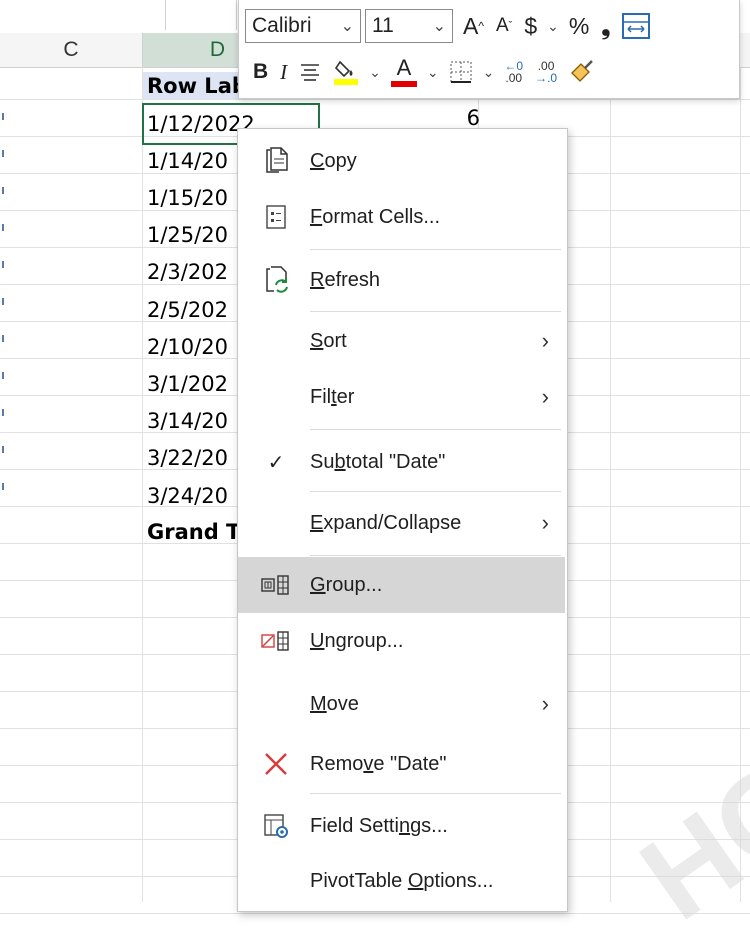 This screenshot has width=750, height=947. I want to click on menu-item-label: Refresh, so click(345, 279).